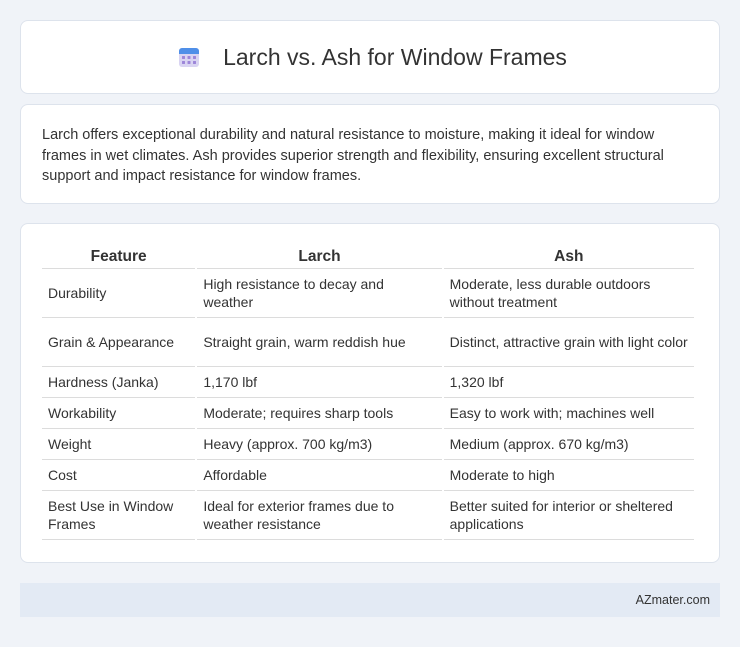 This screenshot has width=740, height=647. I want to click on ash-cell: Easy to work with; machines well, so click(568, 413).